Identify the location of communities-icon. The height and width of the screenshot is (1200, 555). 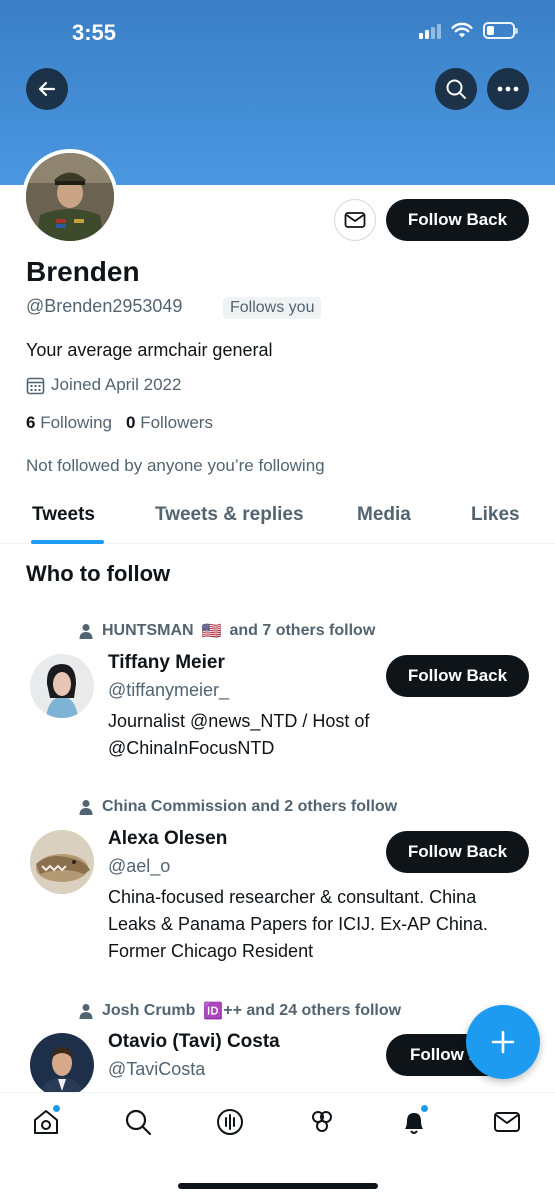
(322, 1122).